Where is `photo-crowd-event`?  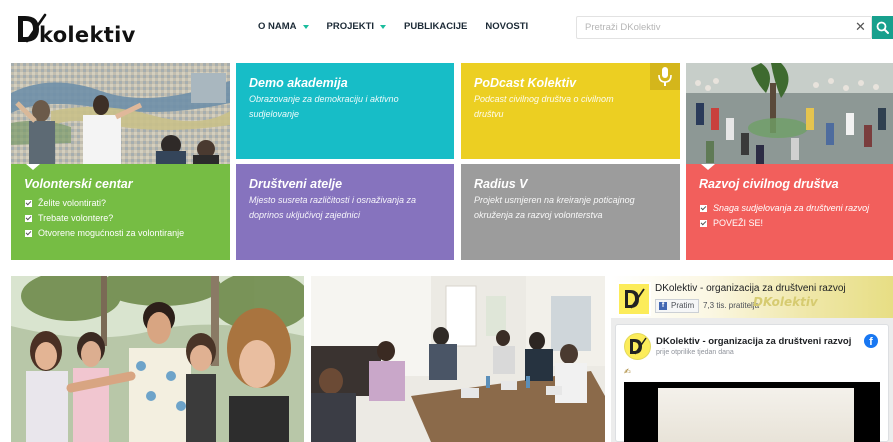
photo-crowd-event is located at coordinates (789, 113).